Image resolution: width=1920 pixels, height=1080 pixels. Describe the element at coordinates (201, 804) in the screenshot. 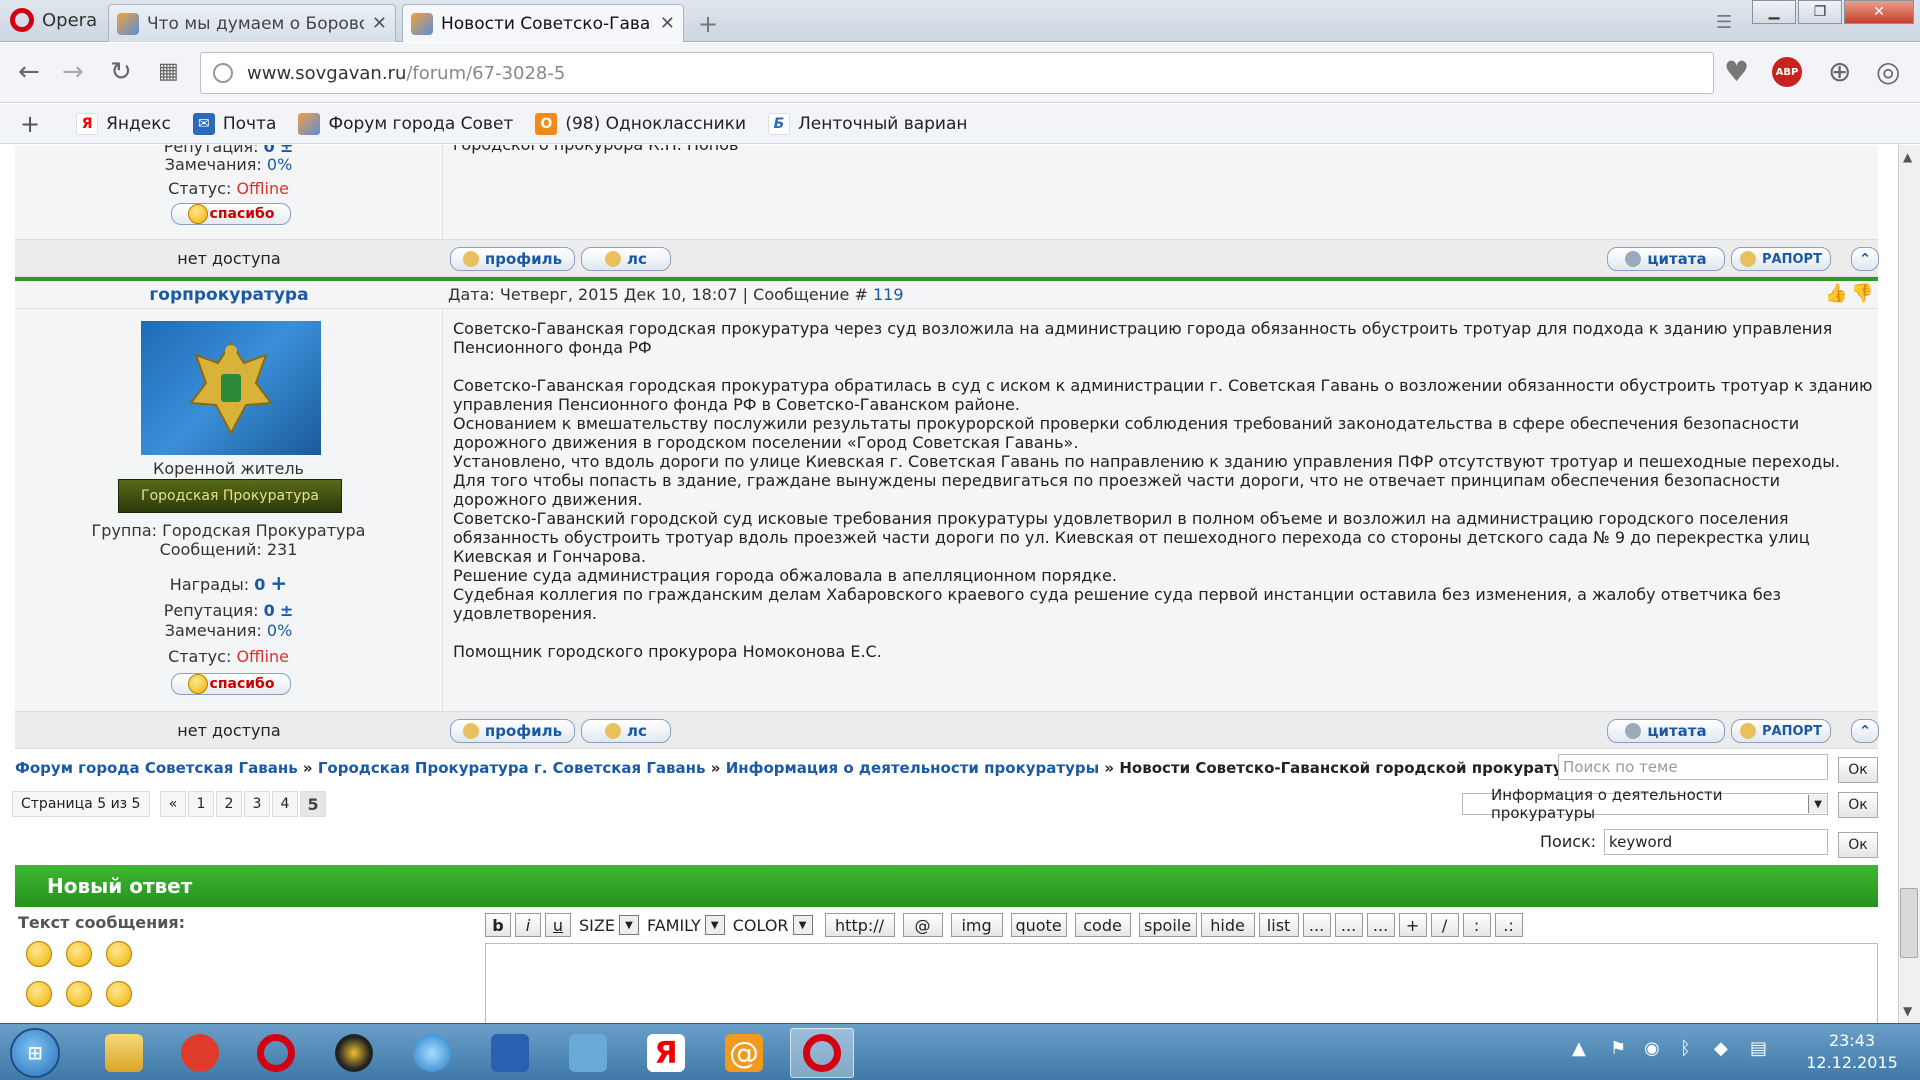

I see `page-link: 1` at that location.